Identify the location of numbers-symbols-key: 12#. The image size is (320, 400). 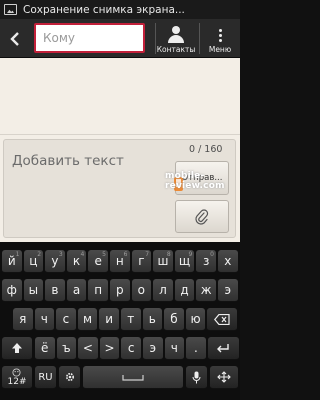
(17, 377).